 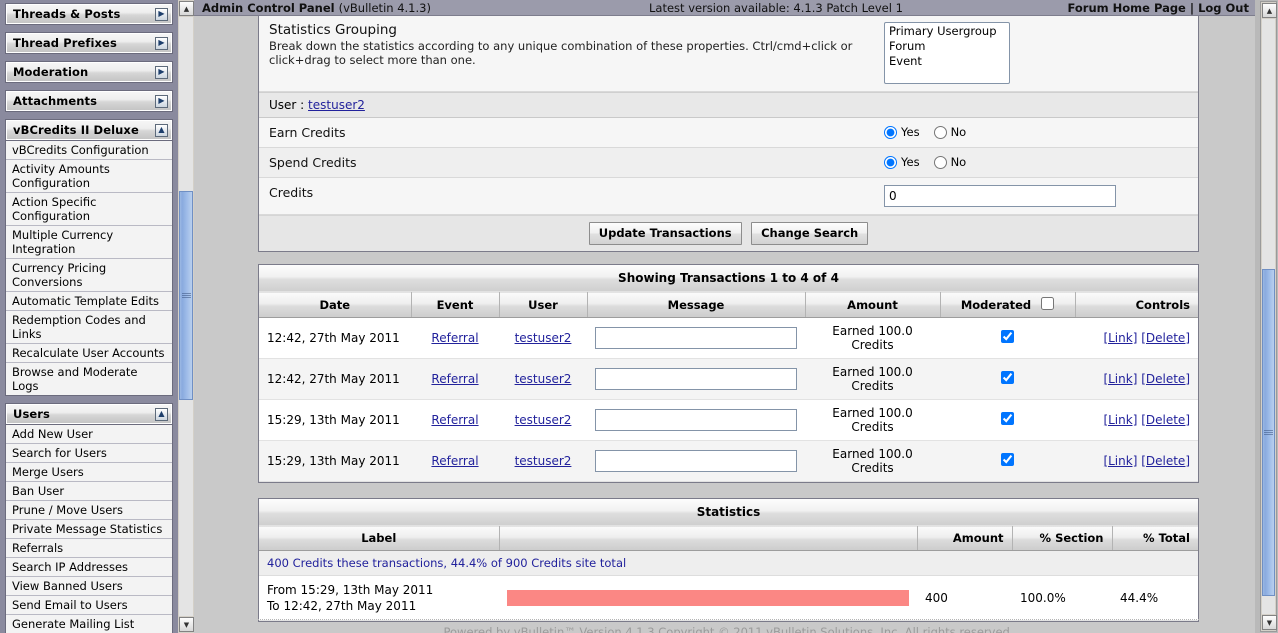 What do you see at coordinates (89, 414) in the screenshot?
I see `sidebar-group-header-users: Users ▲` at bounding box center [89, 414].